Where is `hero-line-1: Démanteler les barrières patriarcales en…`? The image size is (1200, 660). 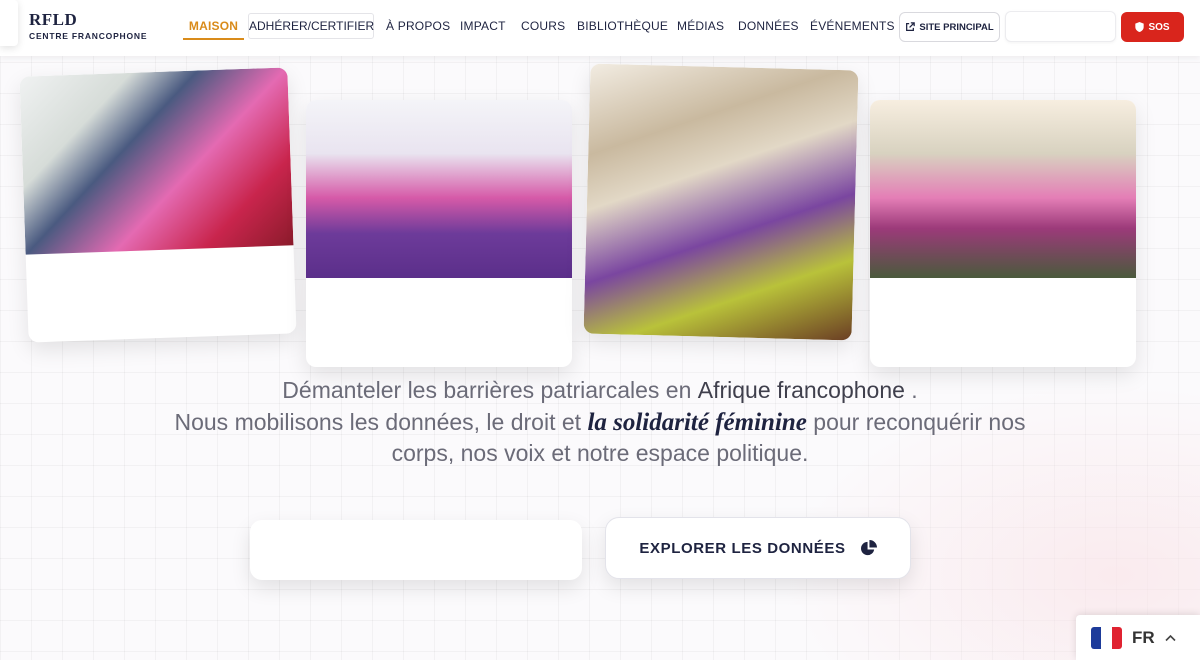
hero-line-1: Démanteler les barrières patriarcales en… is located at coordinates (600, 390).